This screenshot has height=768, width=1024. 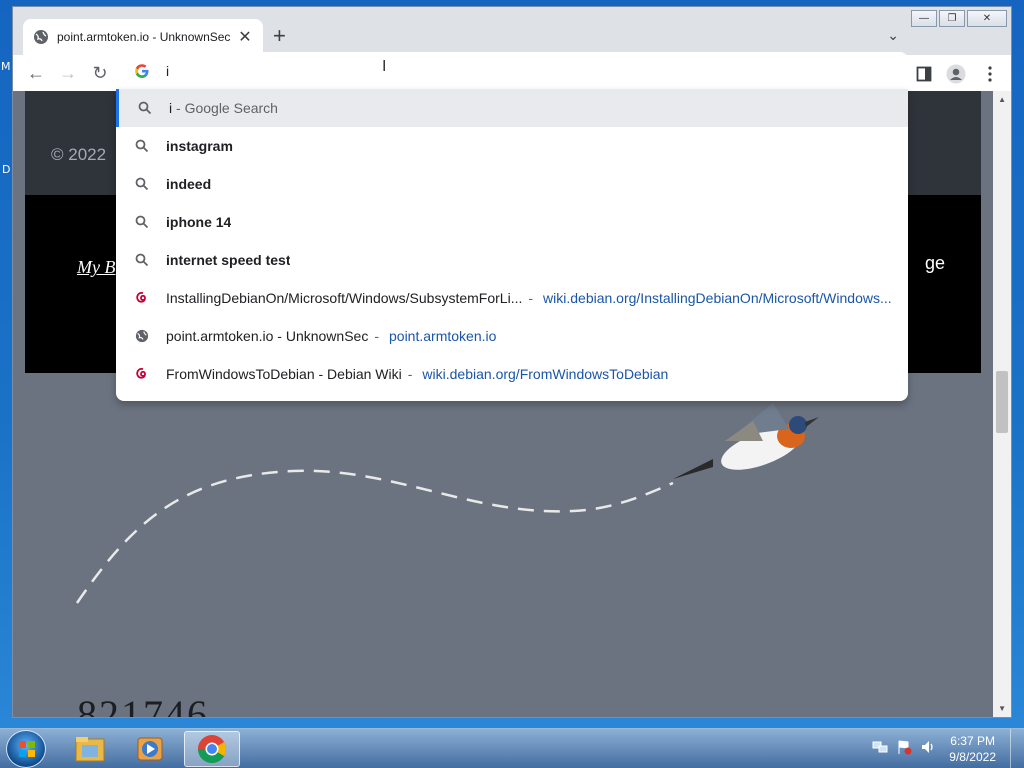 I want to click on close-window-button: ✕, so click(x=987, y=18).